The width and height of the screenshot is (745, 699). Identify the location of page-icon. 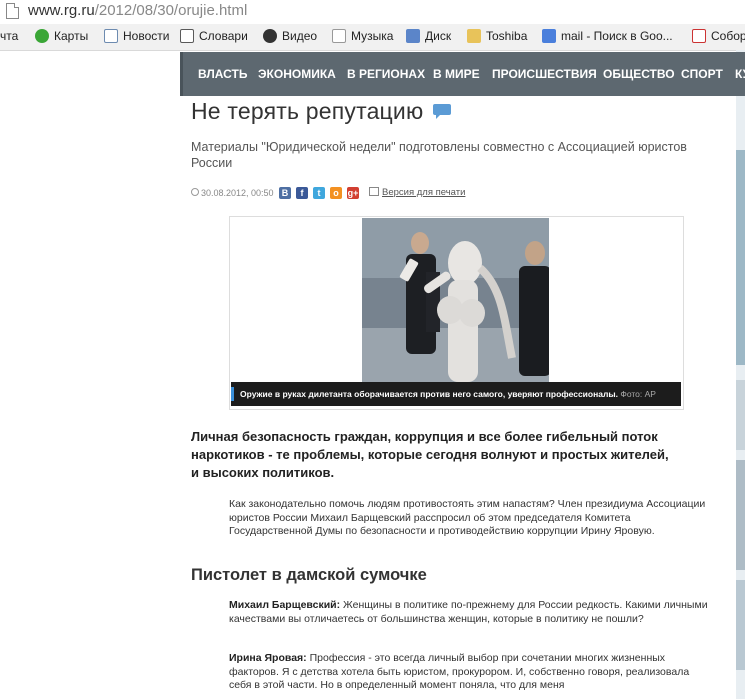
(12, 11).